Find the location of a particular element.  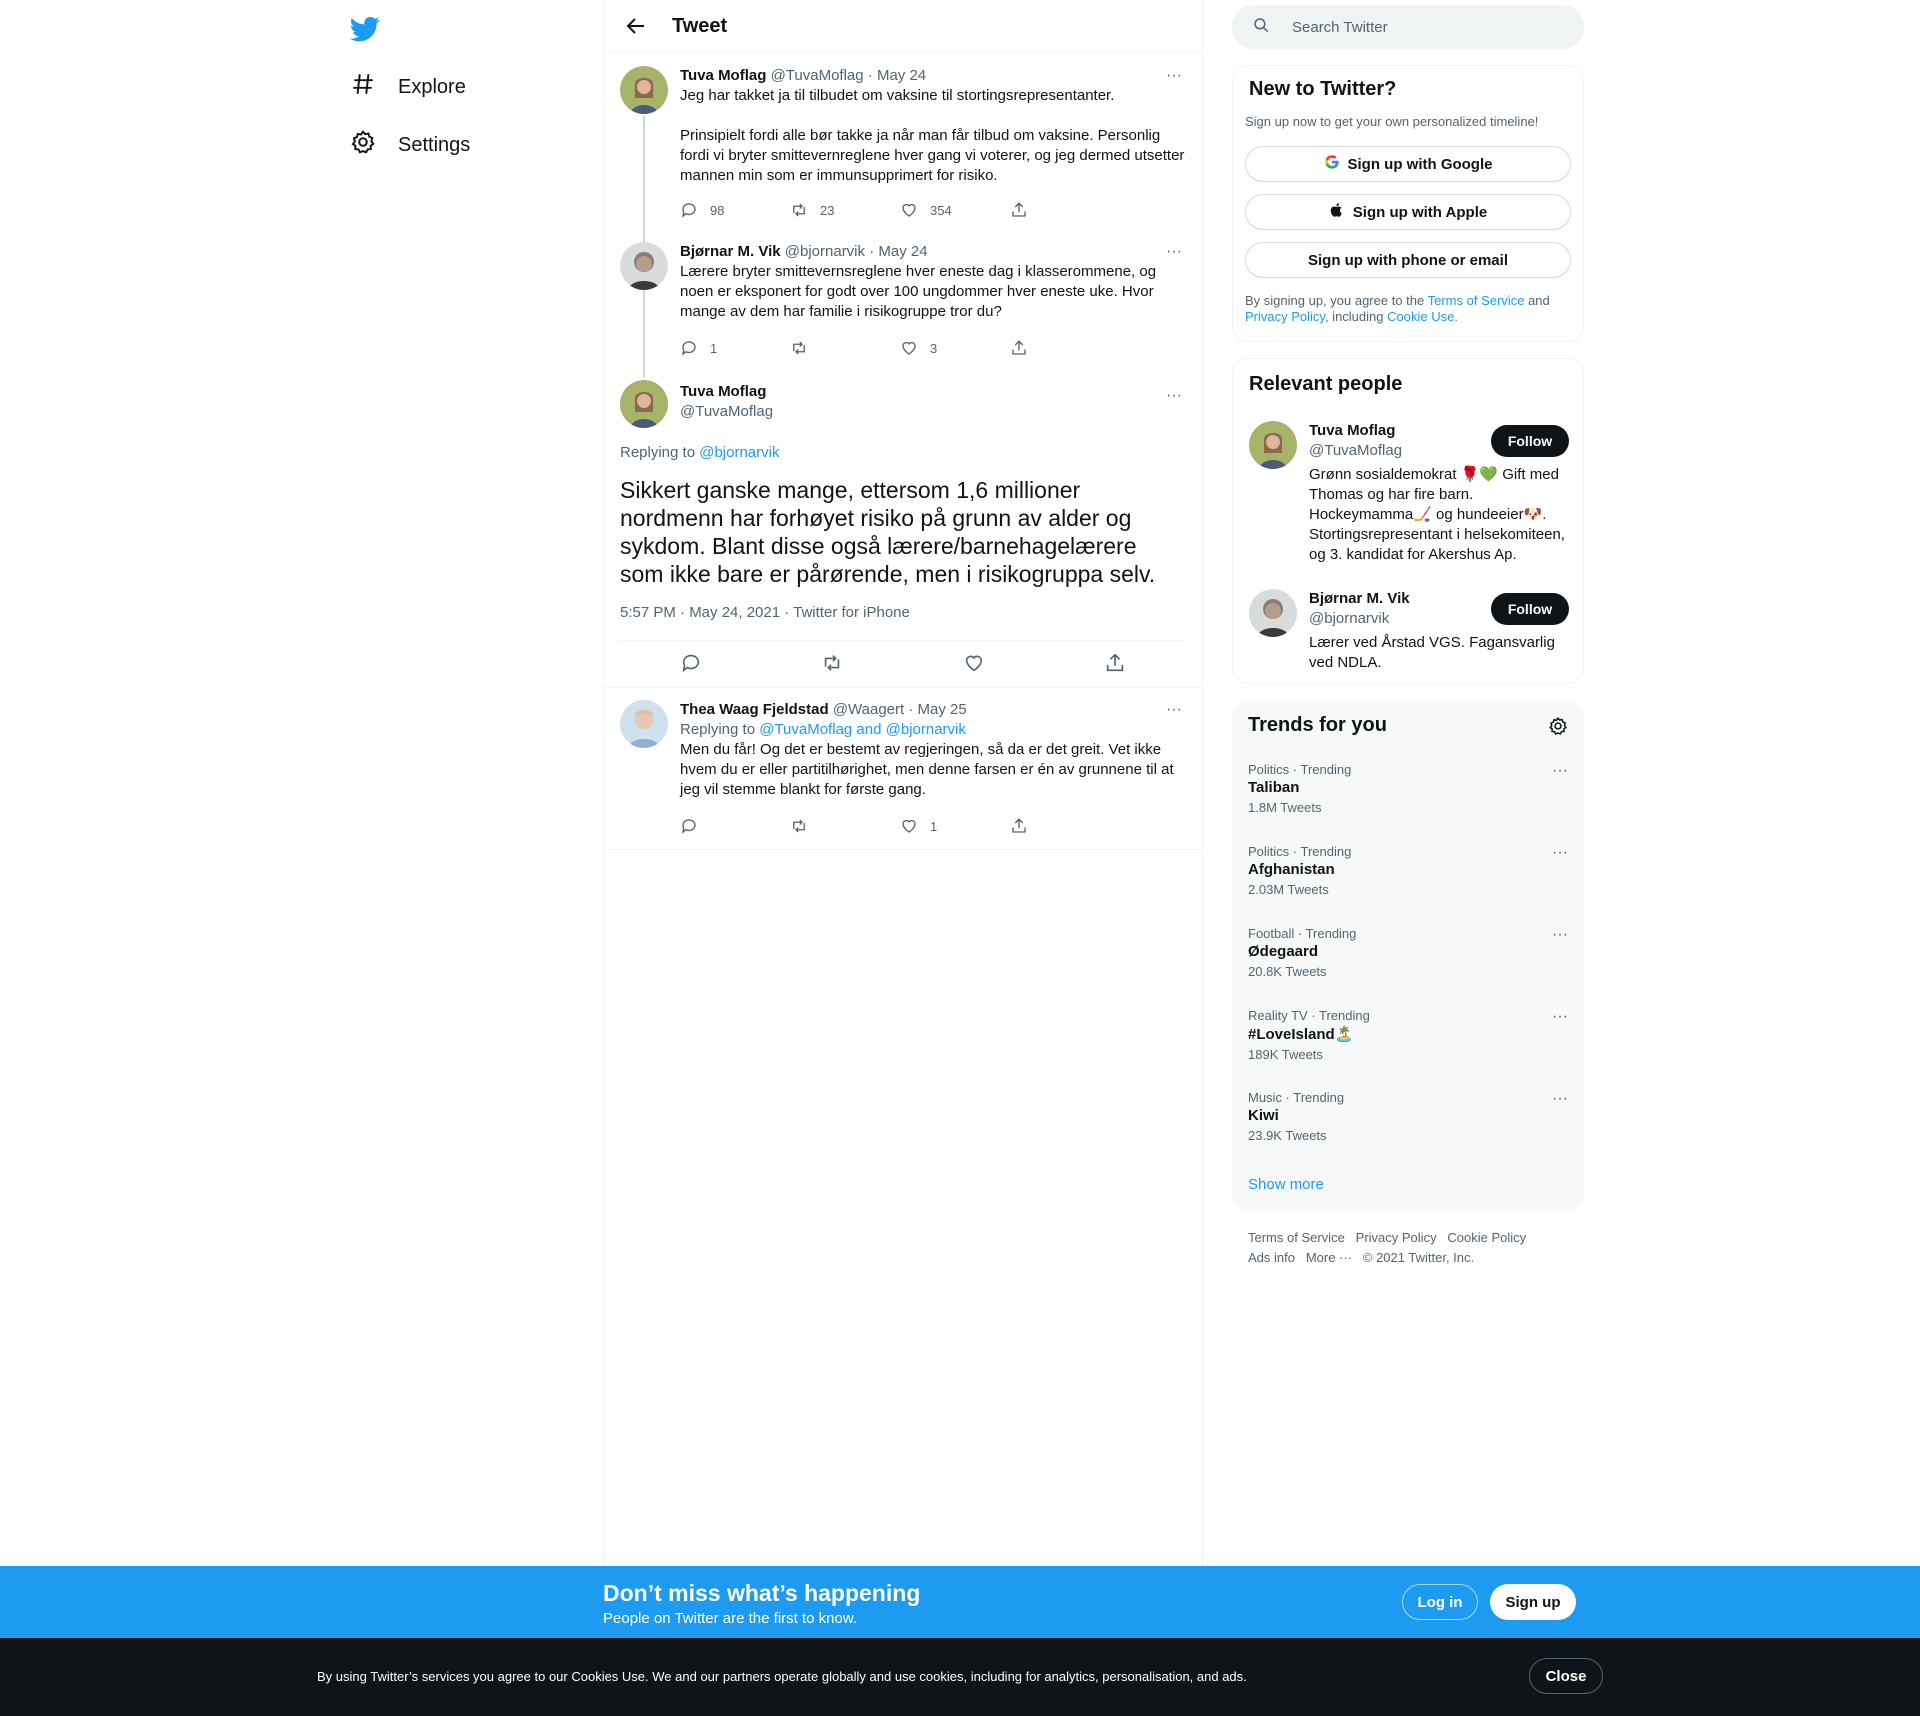

nav-settings: Settings is located at coordinates (410, 145).